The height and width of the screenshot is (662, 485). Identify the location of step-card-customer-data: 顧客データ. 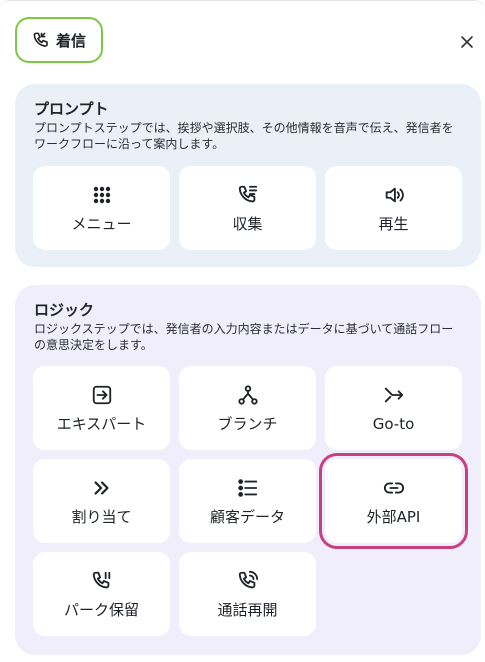
(247, 501).